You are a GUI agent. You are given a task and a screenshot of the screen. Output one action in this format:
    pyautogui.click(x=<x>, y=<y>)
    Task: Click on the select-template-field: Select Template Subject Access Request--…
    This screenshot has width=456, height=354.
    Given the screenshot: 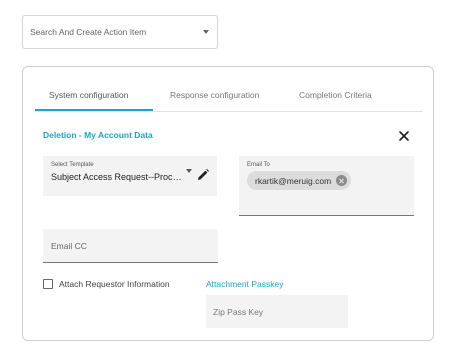 What is the action you would take?
    pyautogui.click(x=130, y=176)
    